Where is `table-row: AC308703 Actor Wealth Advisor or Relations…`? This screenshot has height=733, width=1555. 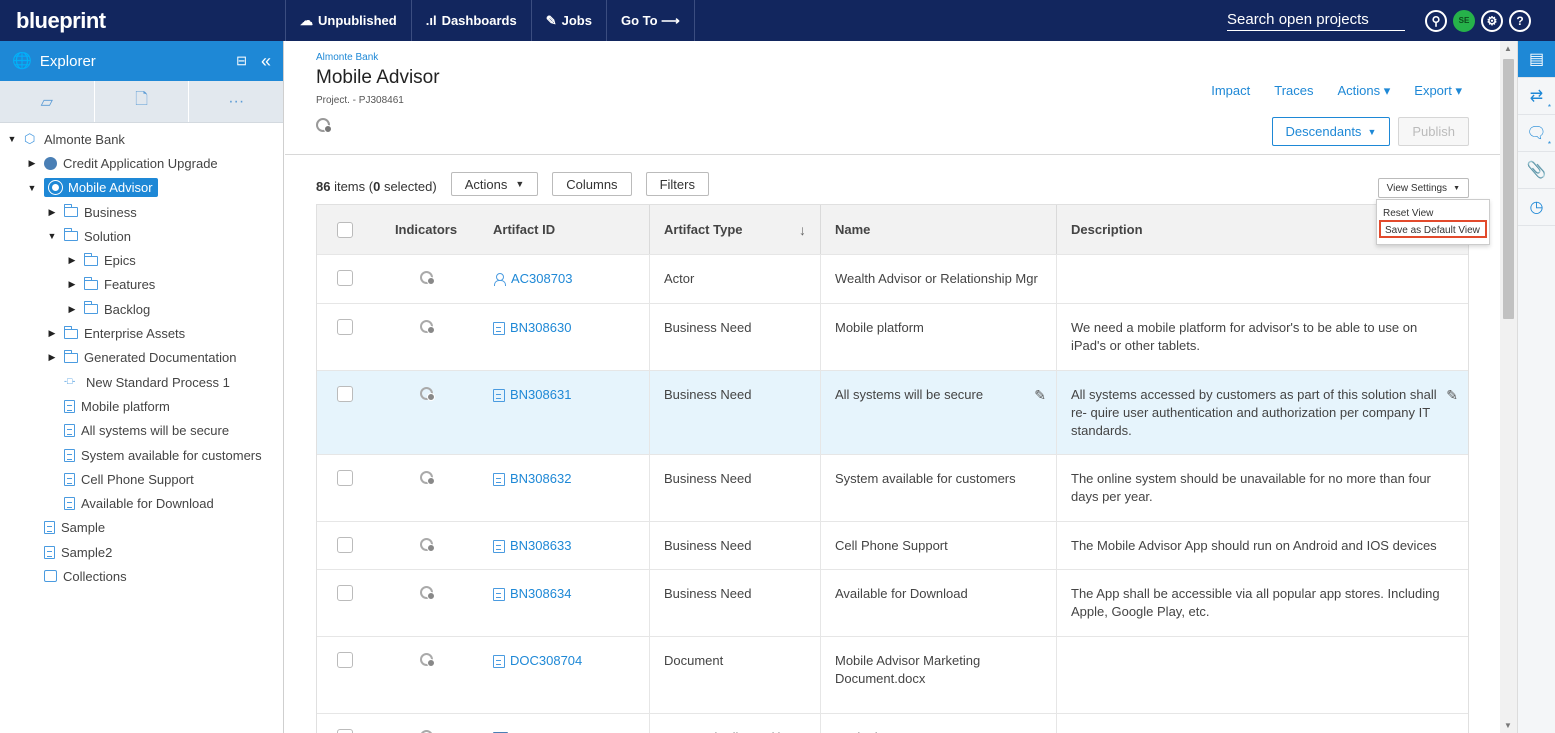
table-row: AC308703 Actor Wealth Advisor or Relations… is located at coordinates (892, 279).